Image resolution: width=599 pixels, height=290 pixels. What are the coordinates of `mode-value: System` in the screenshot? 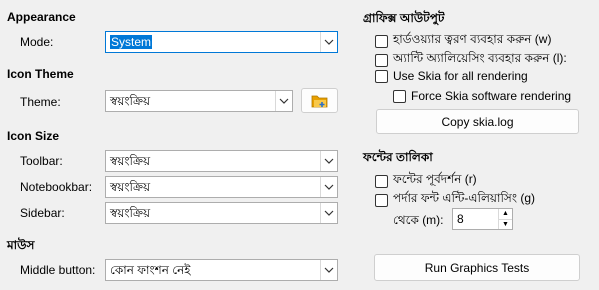 It's located at (131, 42).